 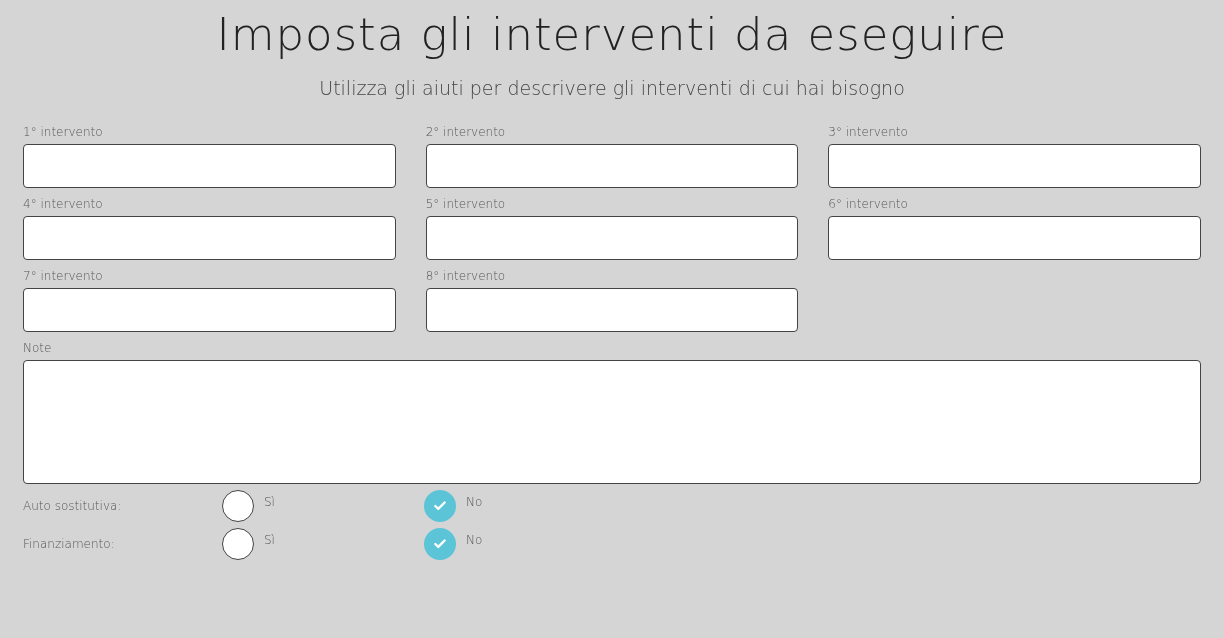 I want to click on field-label: 5° intervento, so click(x=466, y=204).